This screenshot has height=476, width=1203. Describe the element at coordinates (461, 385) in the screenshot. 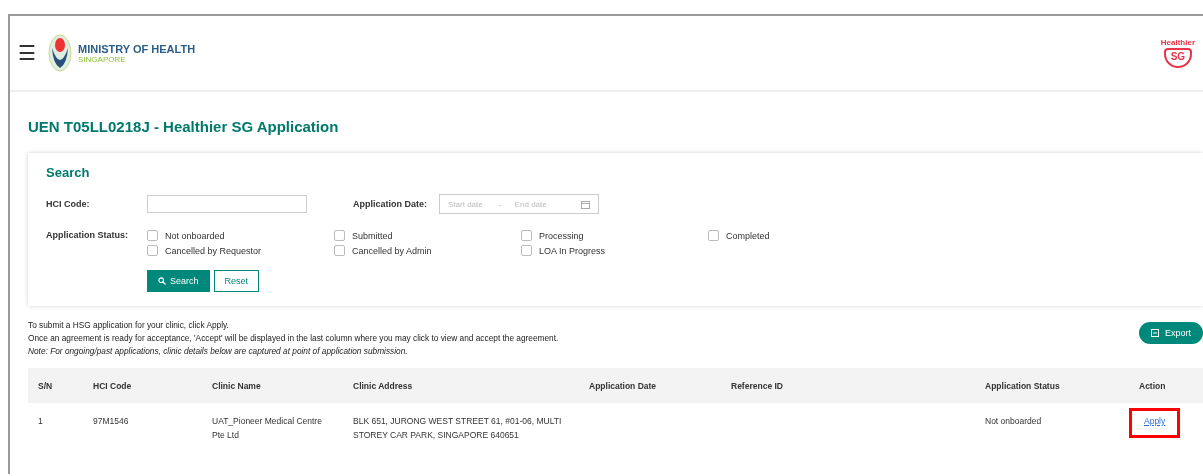

I see `column-header: Clinic Address` at that location.